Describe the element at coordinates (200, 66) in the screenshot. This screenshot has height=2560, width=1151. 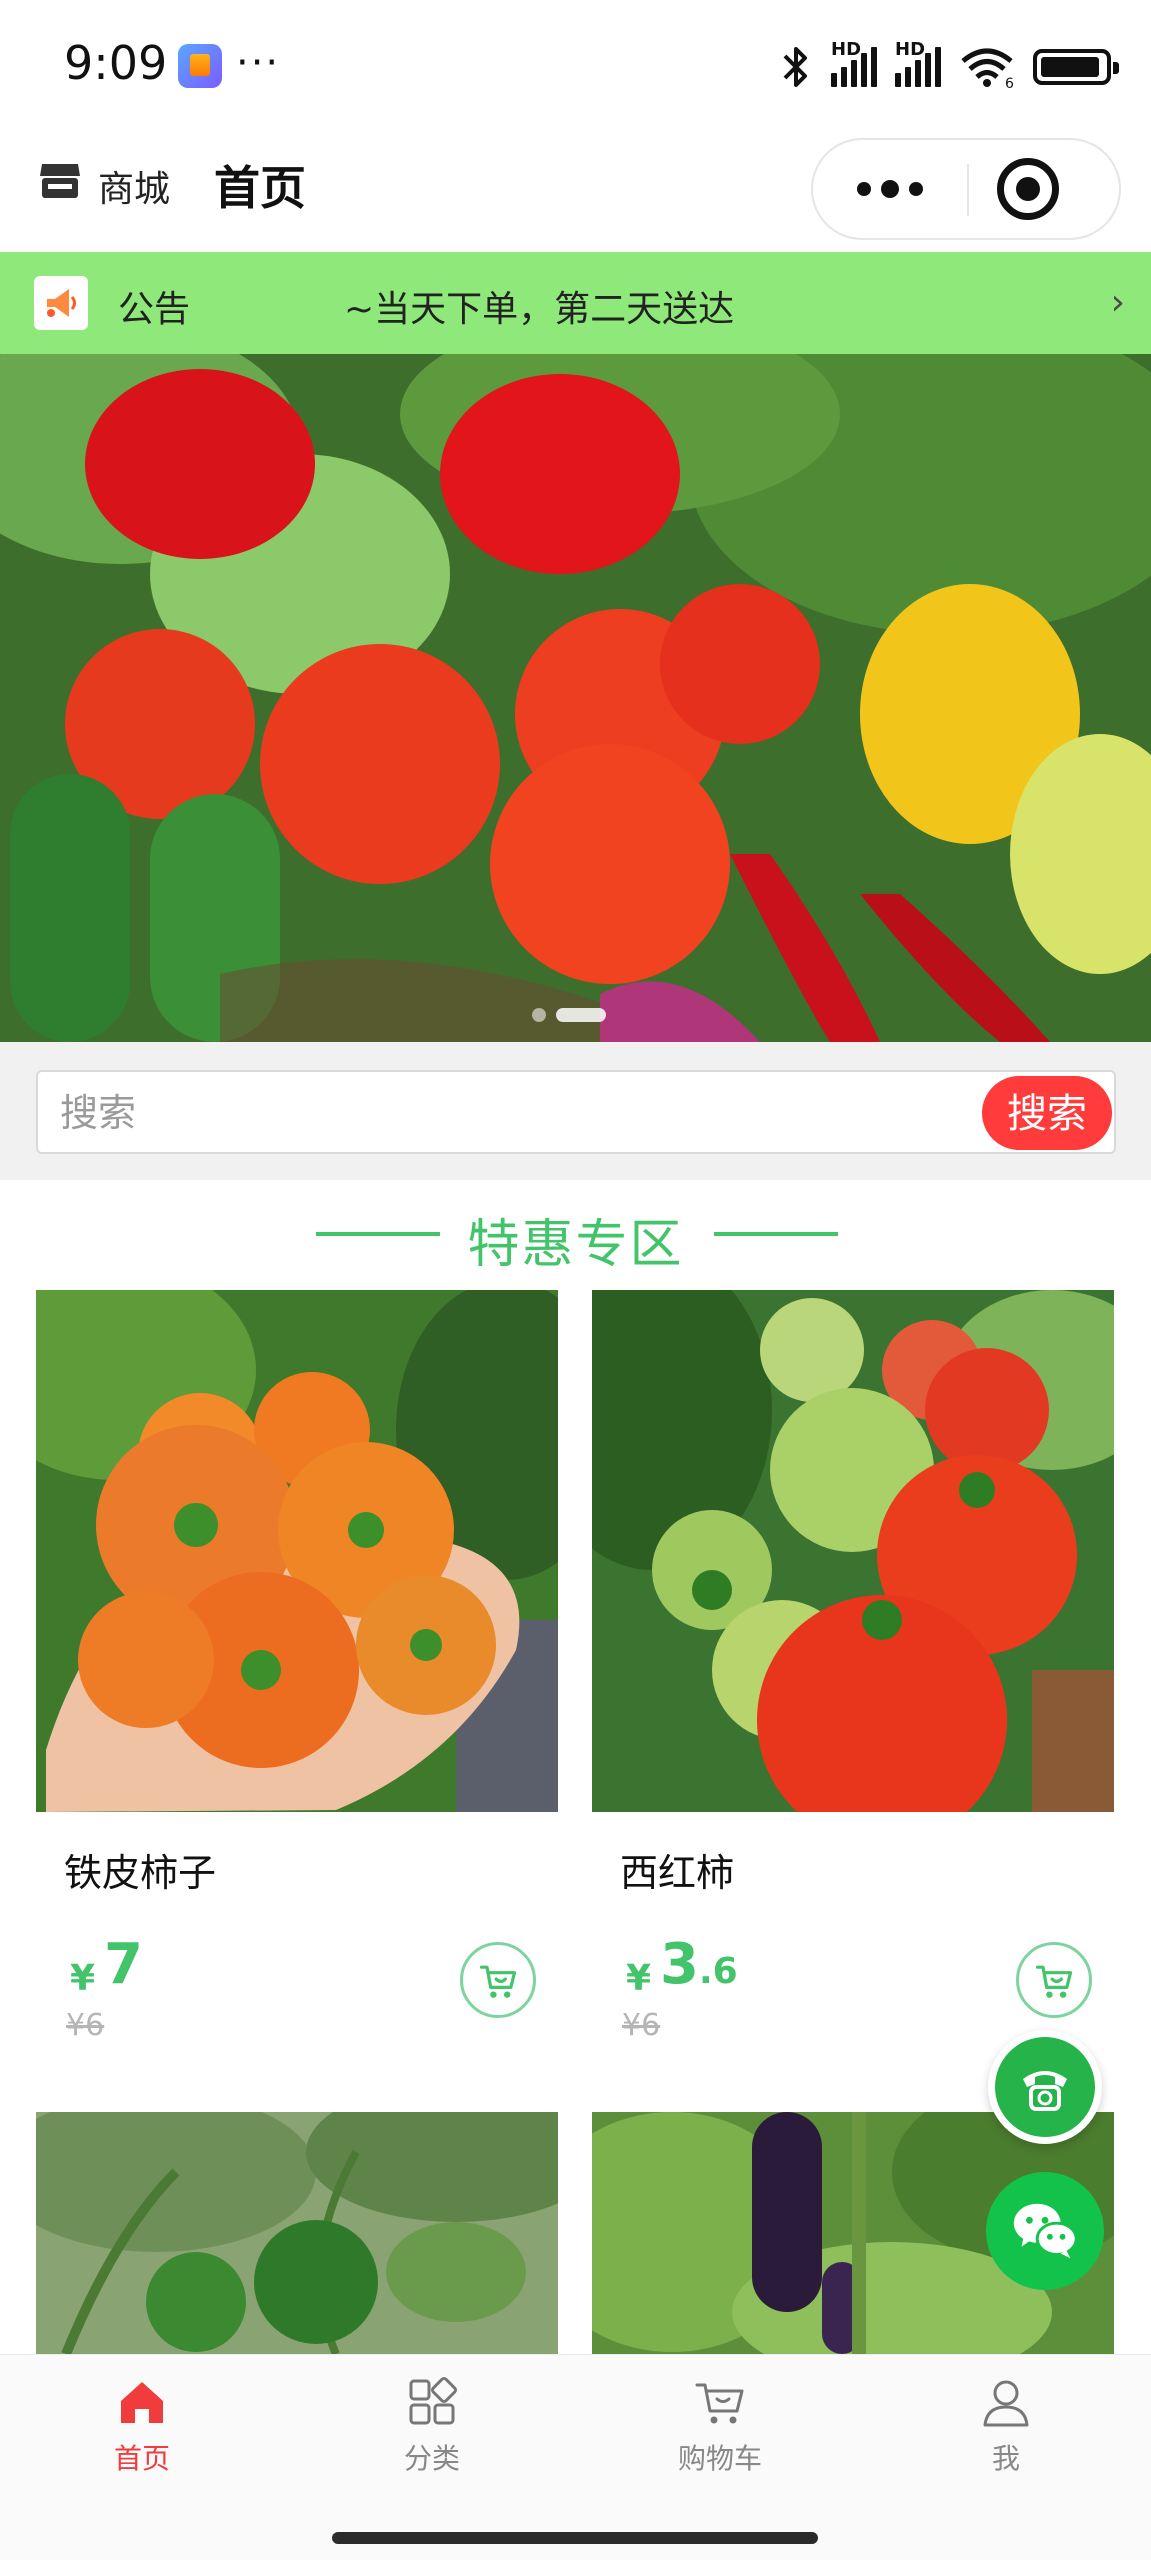
I see `app-notification-icon` at that location.